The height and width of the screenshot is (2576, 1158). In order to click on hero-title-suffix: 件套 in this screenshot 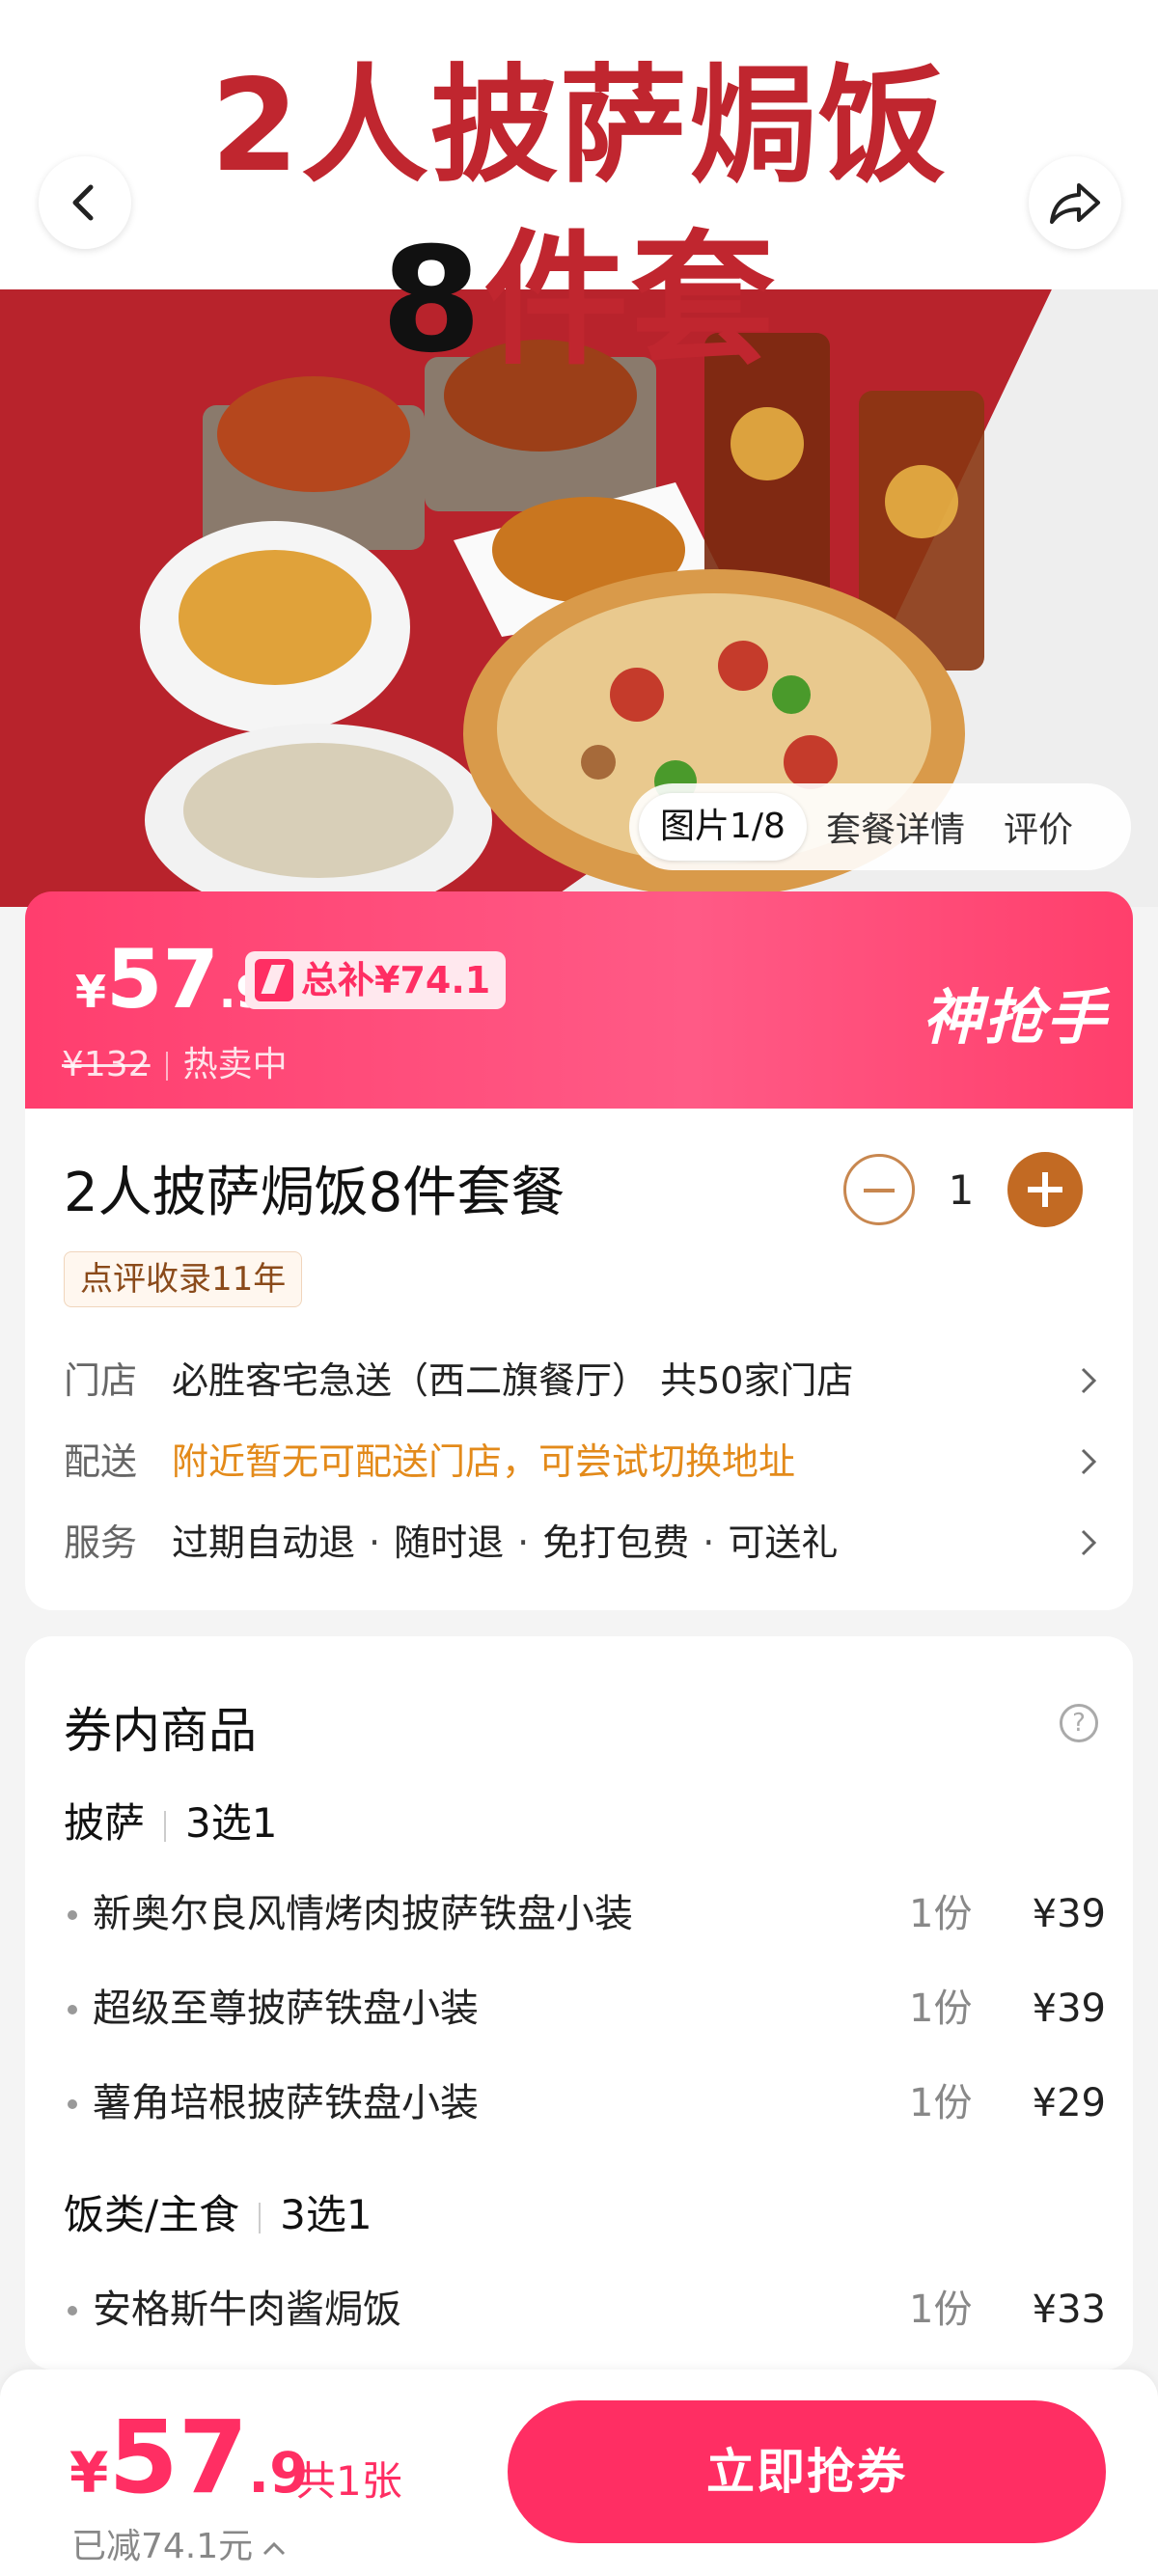, I will do `click(630, 301)`.